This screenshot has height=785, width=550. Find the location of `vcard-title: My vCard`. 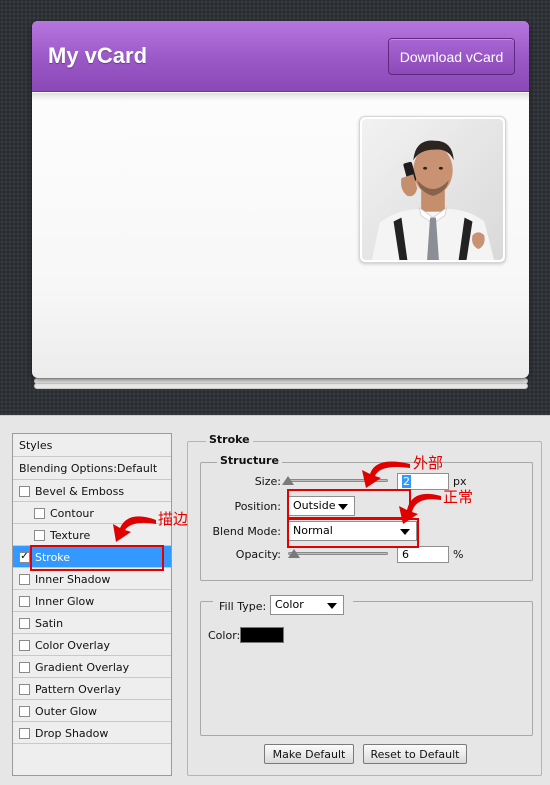

vcard-title: My vCard is located at coordinates (98, 55).